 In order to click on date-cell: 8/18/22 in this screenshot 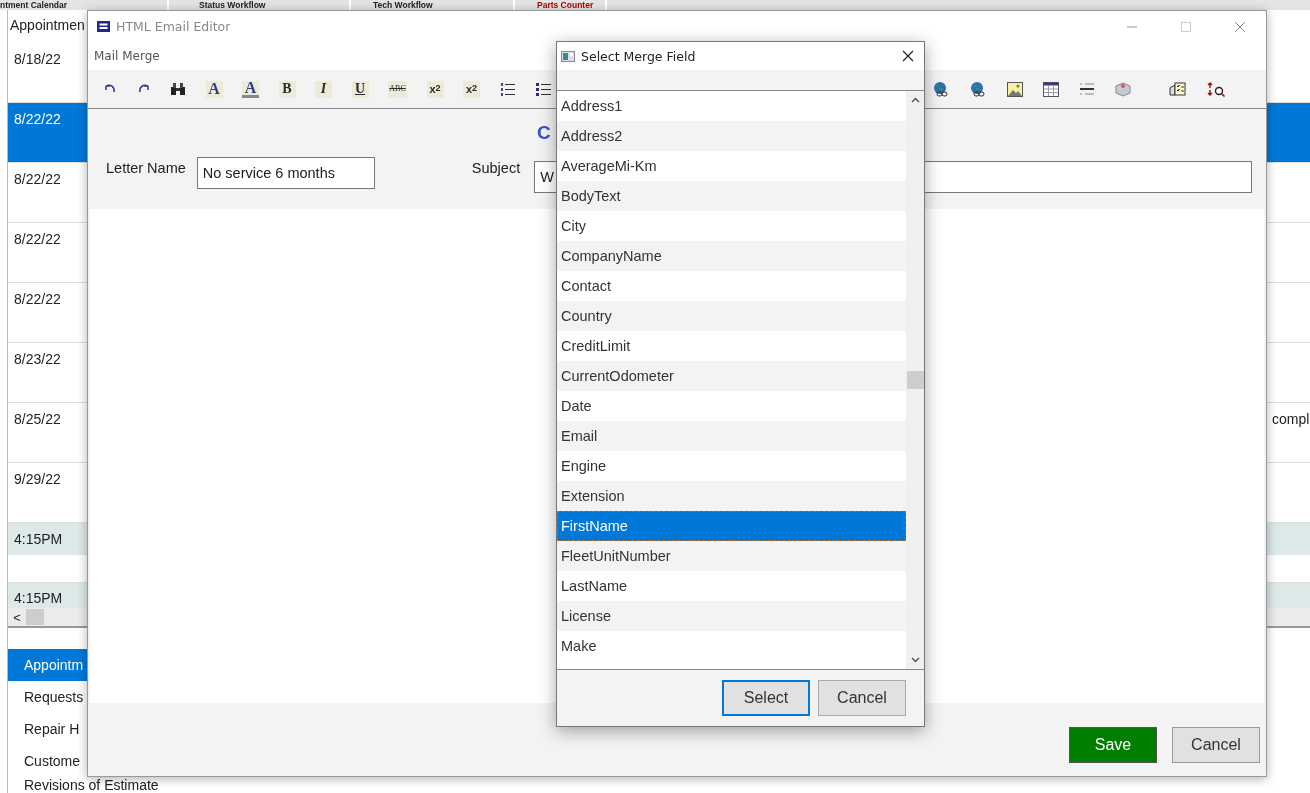, I will do `click(37, 59)`.